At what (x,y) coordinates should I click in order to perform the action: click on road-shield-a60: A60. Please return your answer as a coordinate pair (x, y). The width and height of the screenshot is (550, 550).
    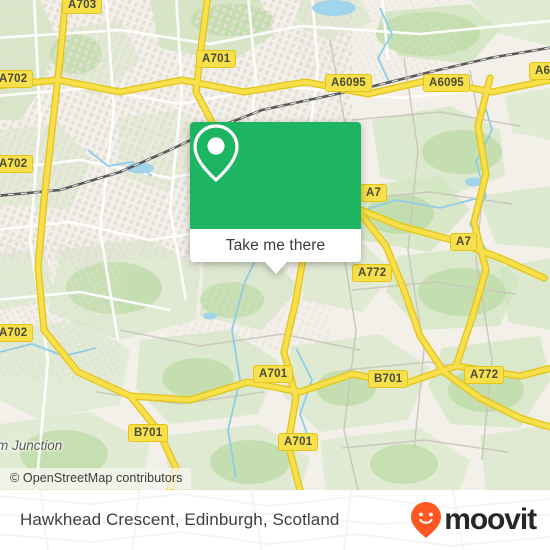
    Looking at the image, I should click on (539, 71).